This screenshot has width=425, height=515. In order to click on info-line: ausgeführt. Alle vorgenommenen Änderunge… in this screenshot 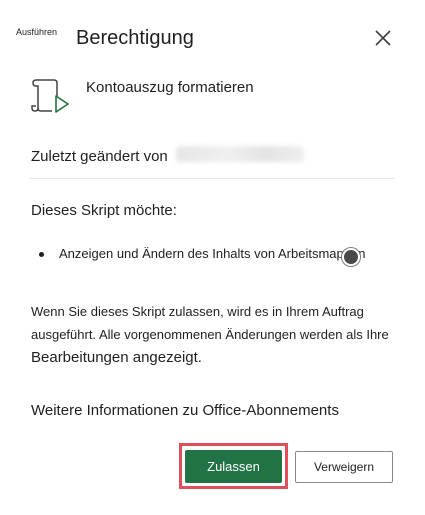, I will do `click(210, 334)`.